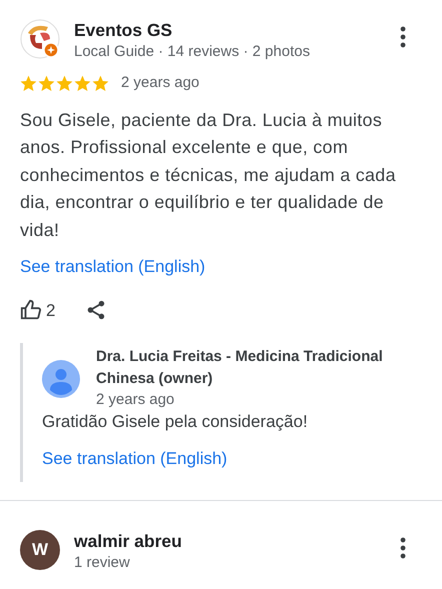  What do you see at coordinates (160, 83) in the screenshot?
I see `review-date: 2 years ago` at bounding box center [160, 83].